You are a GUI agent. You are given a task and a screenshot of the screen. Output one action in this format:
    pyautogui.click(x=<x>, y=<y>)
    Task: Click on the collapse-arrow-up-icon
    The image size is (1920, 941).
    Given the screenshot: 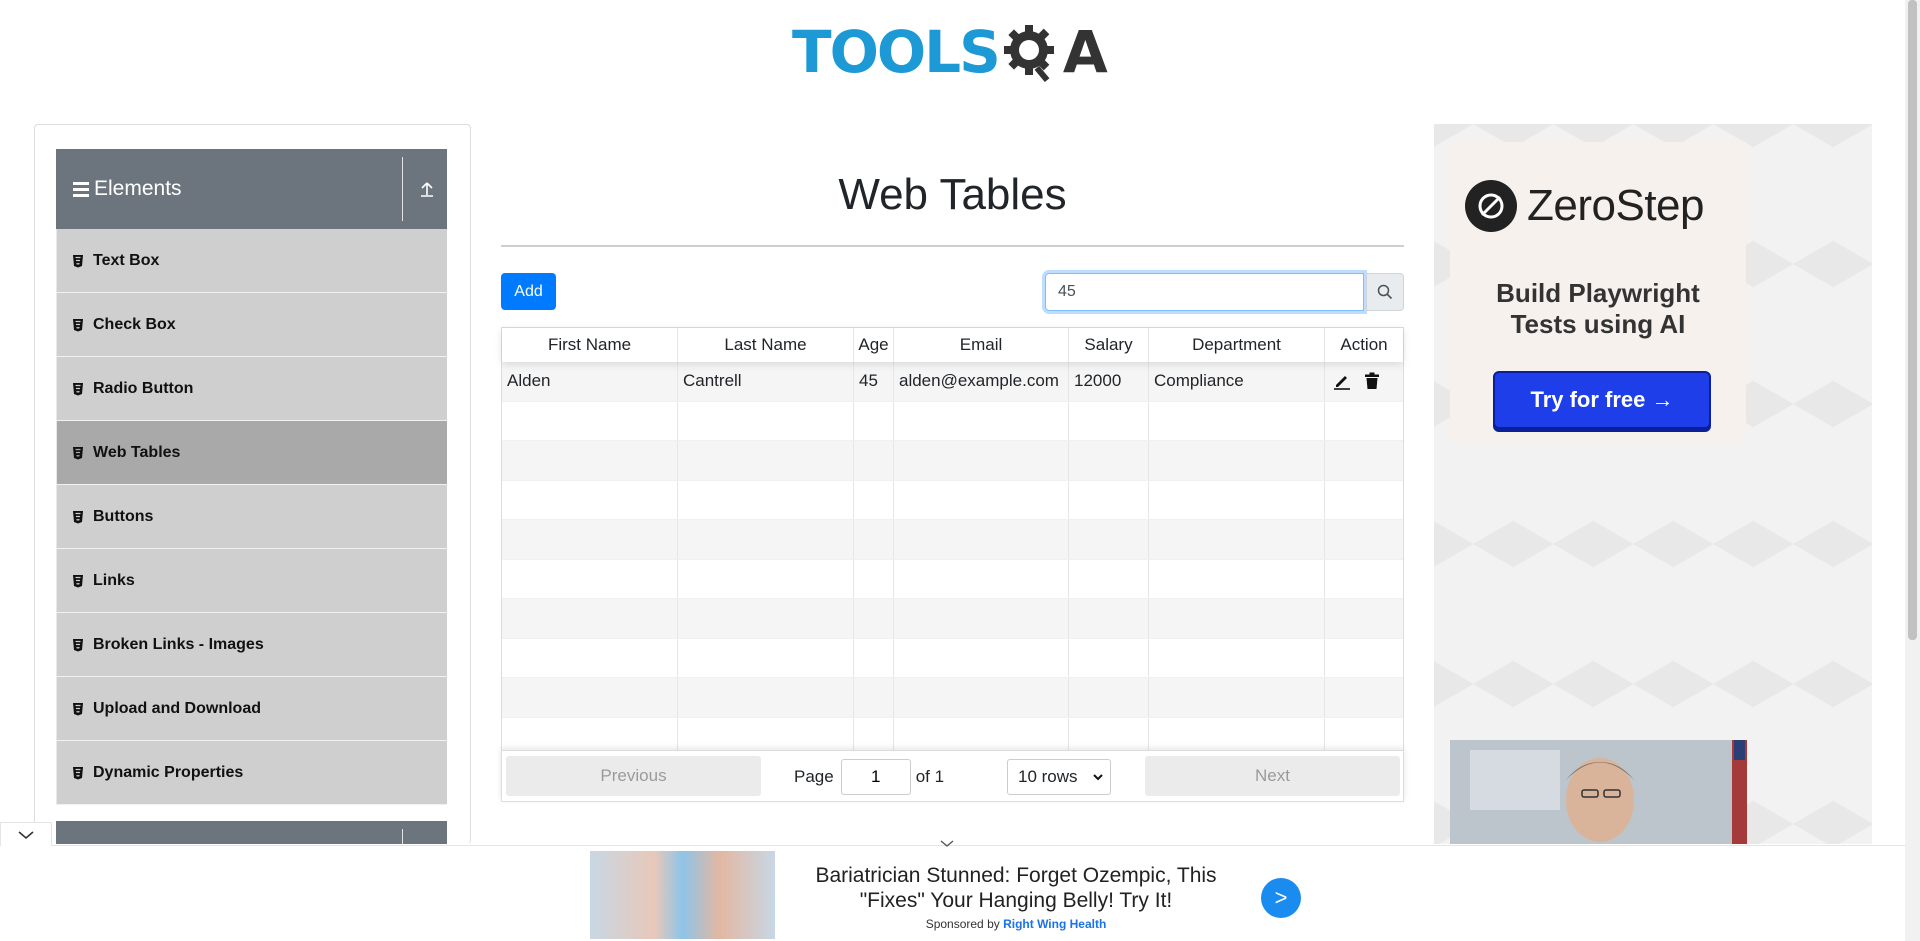 What is the action you would take?
    pyautogui.click(x=427, y=189)
    